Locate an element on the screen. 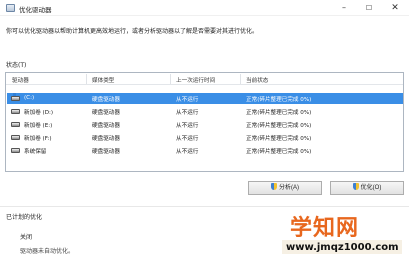  scheduled-optimization-label: 已计划的优化 is located at coordinates (24, 217).